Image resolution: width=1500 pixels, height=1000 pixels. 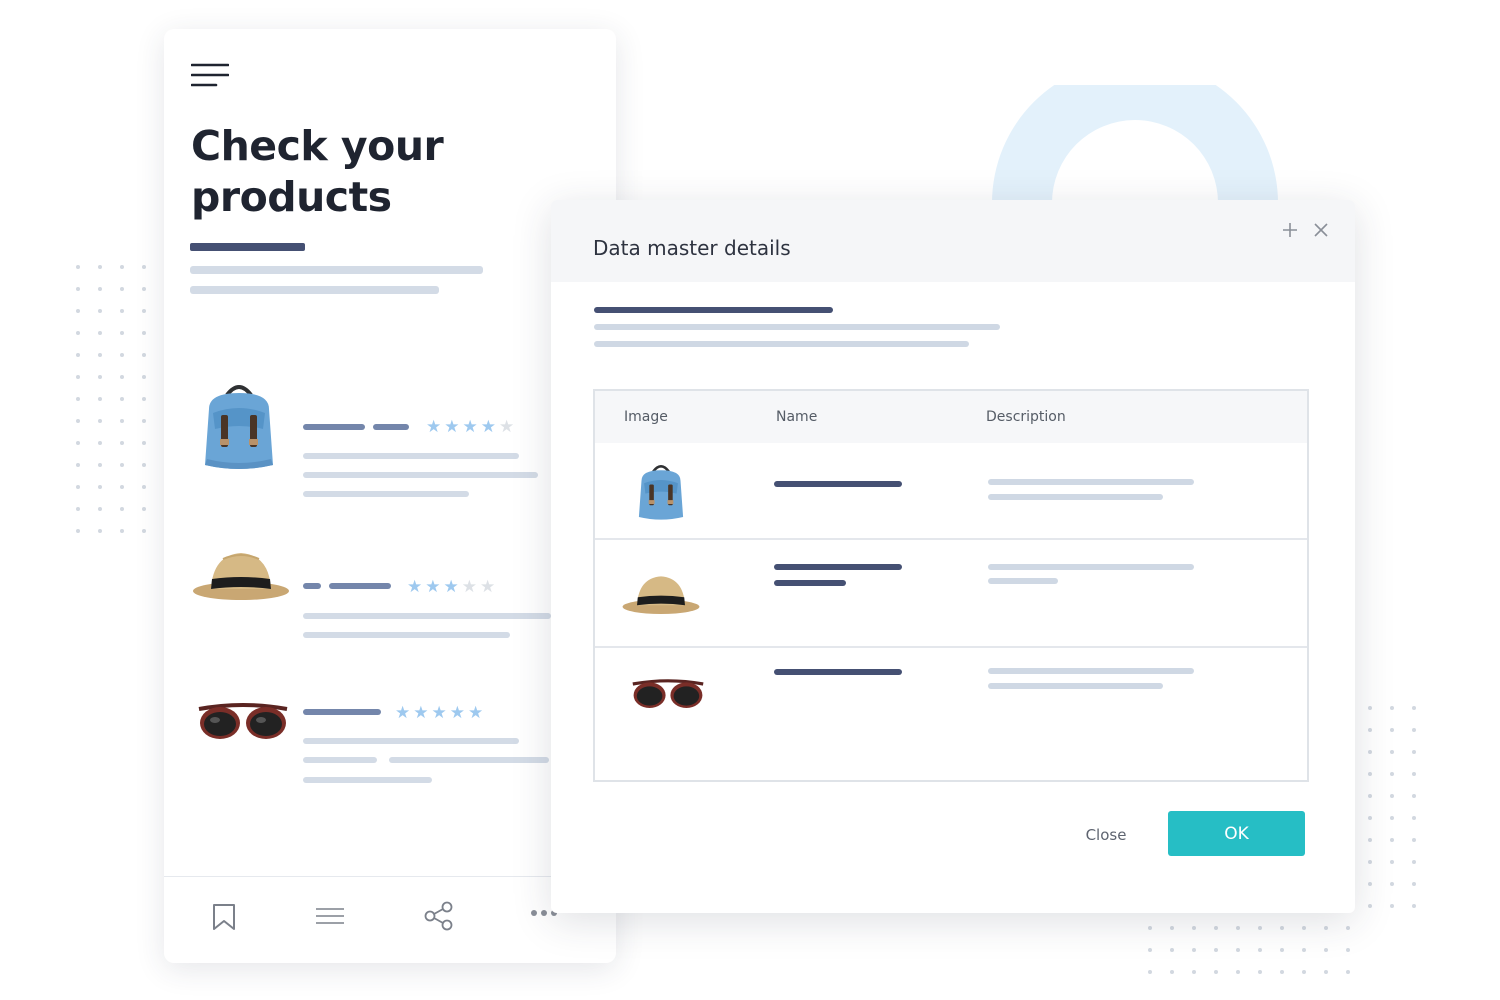 What do you see at coordinates (1290, 230) in the screenshot?
I see `plus-icon` at bounding box center [1290, 230].